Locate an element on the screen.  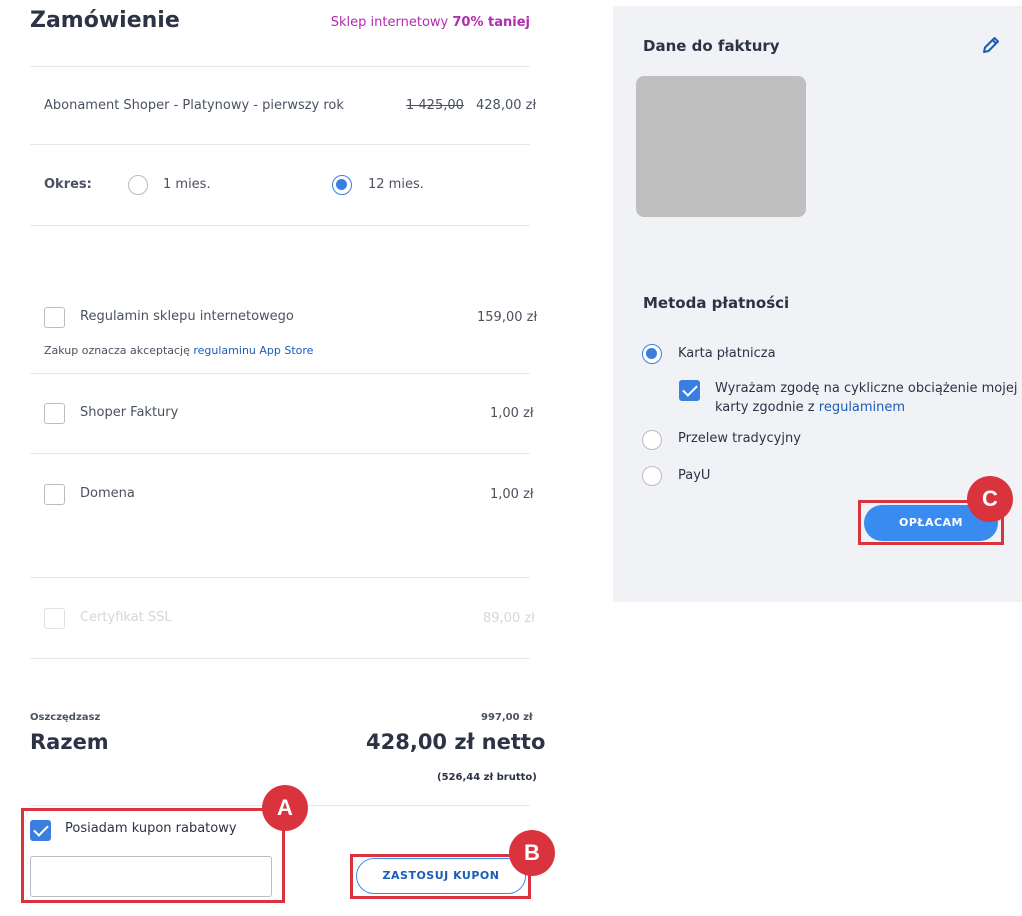
addon-invoices-checkbox is located at coordinates (54, 413).